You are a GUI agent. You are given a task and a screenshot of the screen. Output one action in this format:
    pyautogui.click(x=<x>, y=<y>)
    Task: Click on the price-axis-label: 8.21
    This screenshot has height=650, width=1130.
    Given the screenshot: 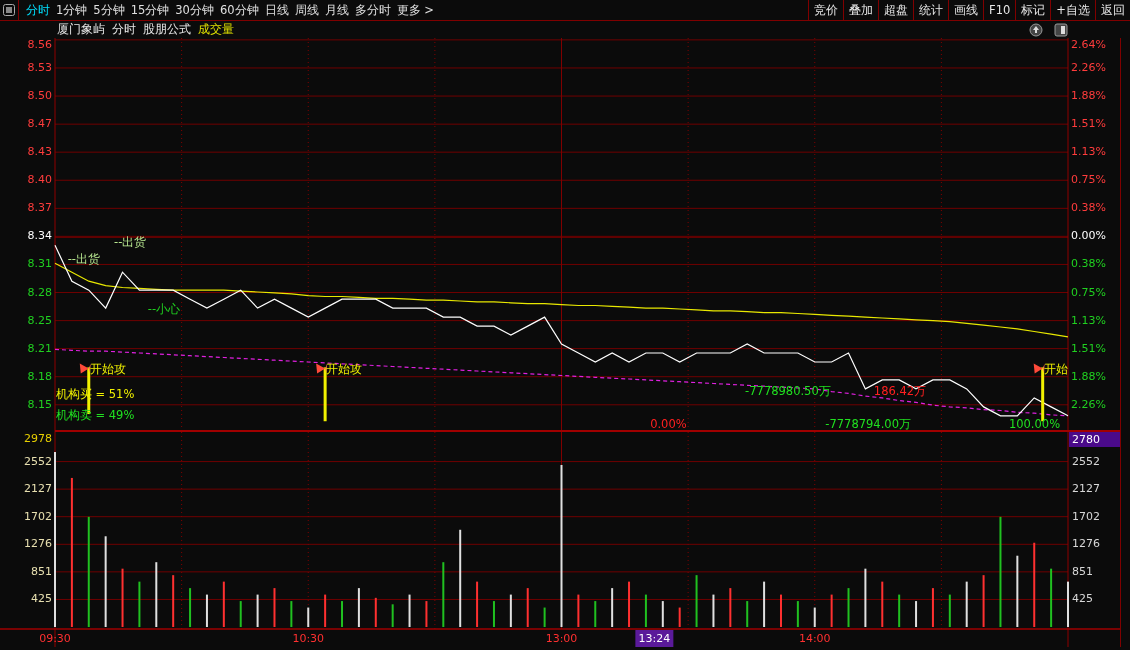 What is the action you would take?
    pyautogui.click(x=39, y=348)
    